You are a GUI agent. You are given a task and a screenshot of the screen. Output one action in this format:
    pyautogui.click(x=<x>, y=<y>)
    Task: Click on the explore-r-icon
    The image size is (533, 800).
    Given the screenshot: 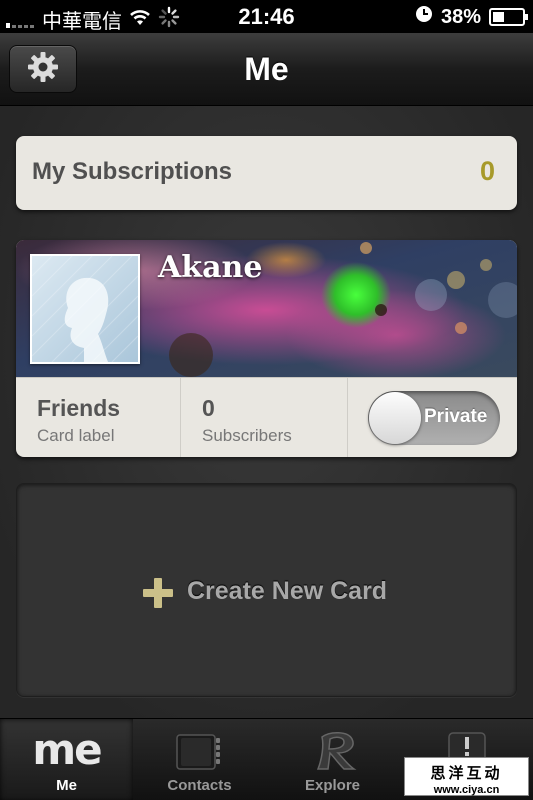 What is the action you would take?
    pyautogui.click(x=333, y=753)
    